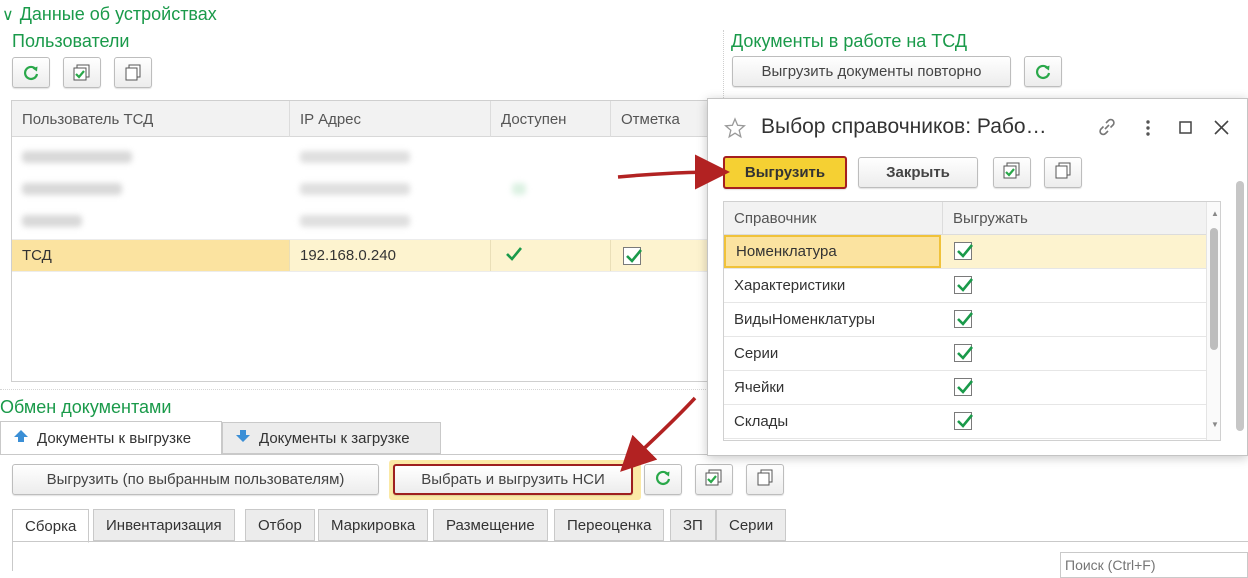 This screenshot has height=578, width=1248. I want to click on more-options-icon, so click(1148, 130).